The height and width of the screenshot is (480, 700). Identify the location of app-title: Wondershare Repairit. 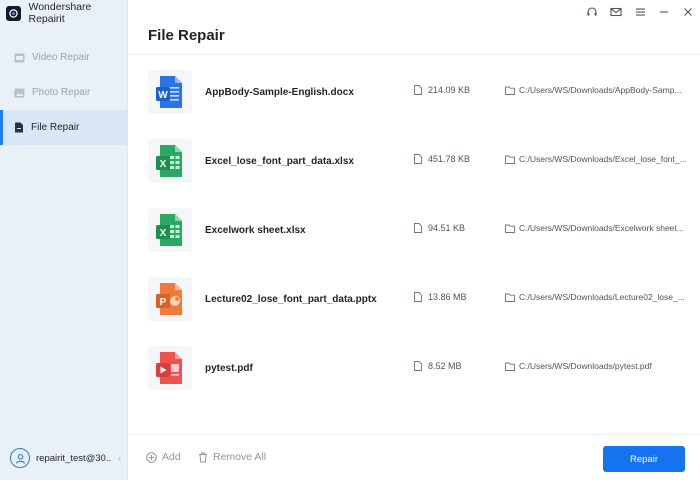
(60, 13).